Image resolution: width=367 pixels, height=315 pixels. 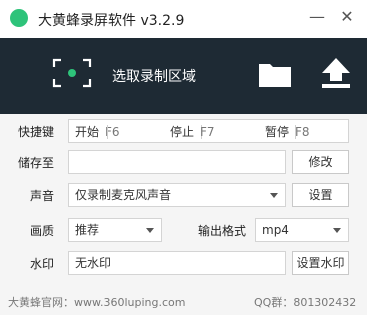 I want to click on select-area-icon, so click(x=72, y=73).